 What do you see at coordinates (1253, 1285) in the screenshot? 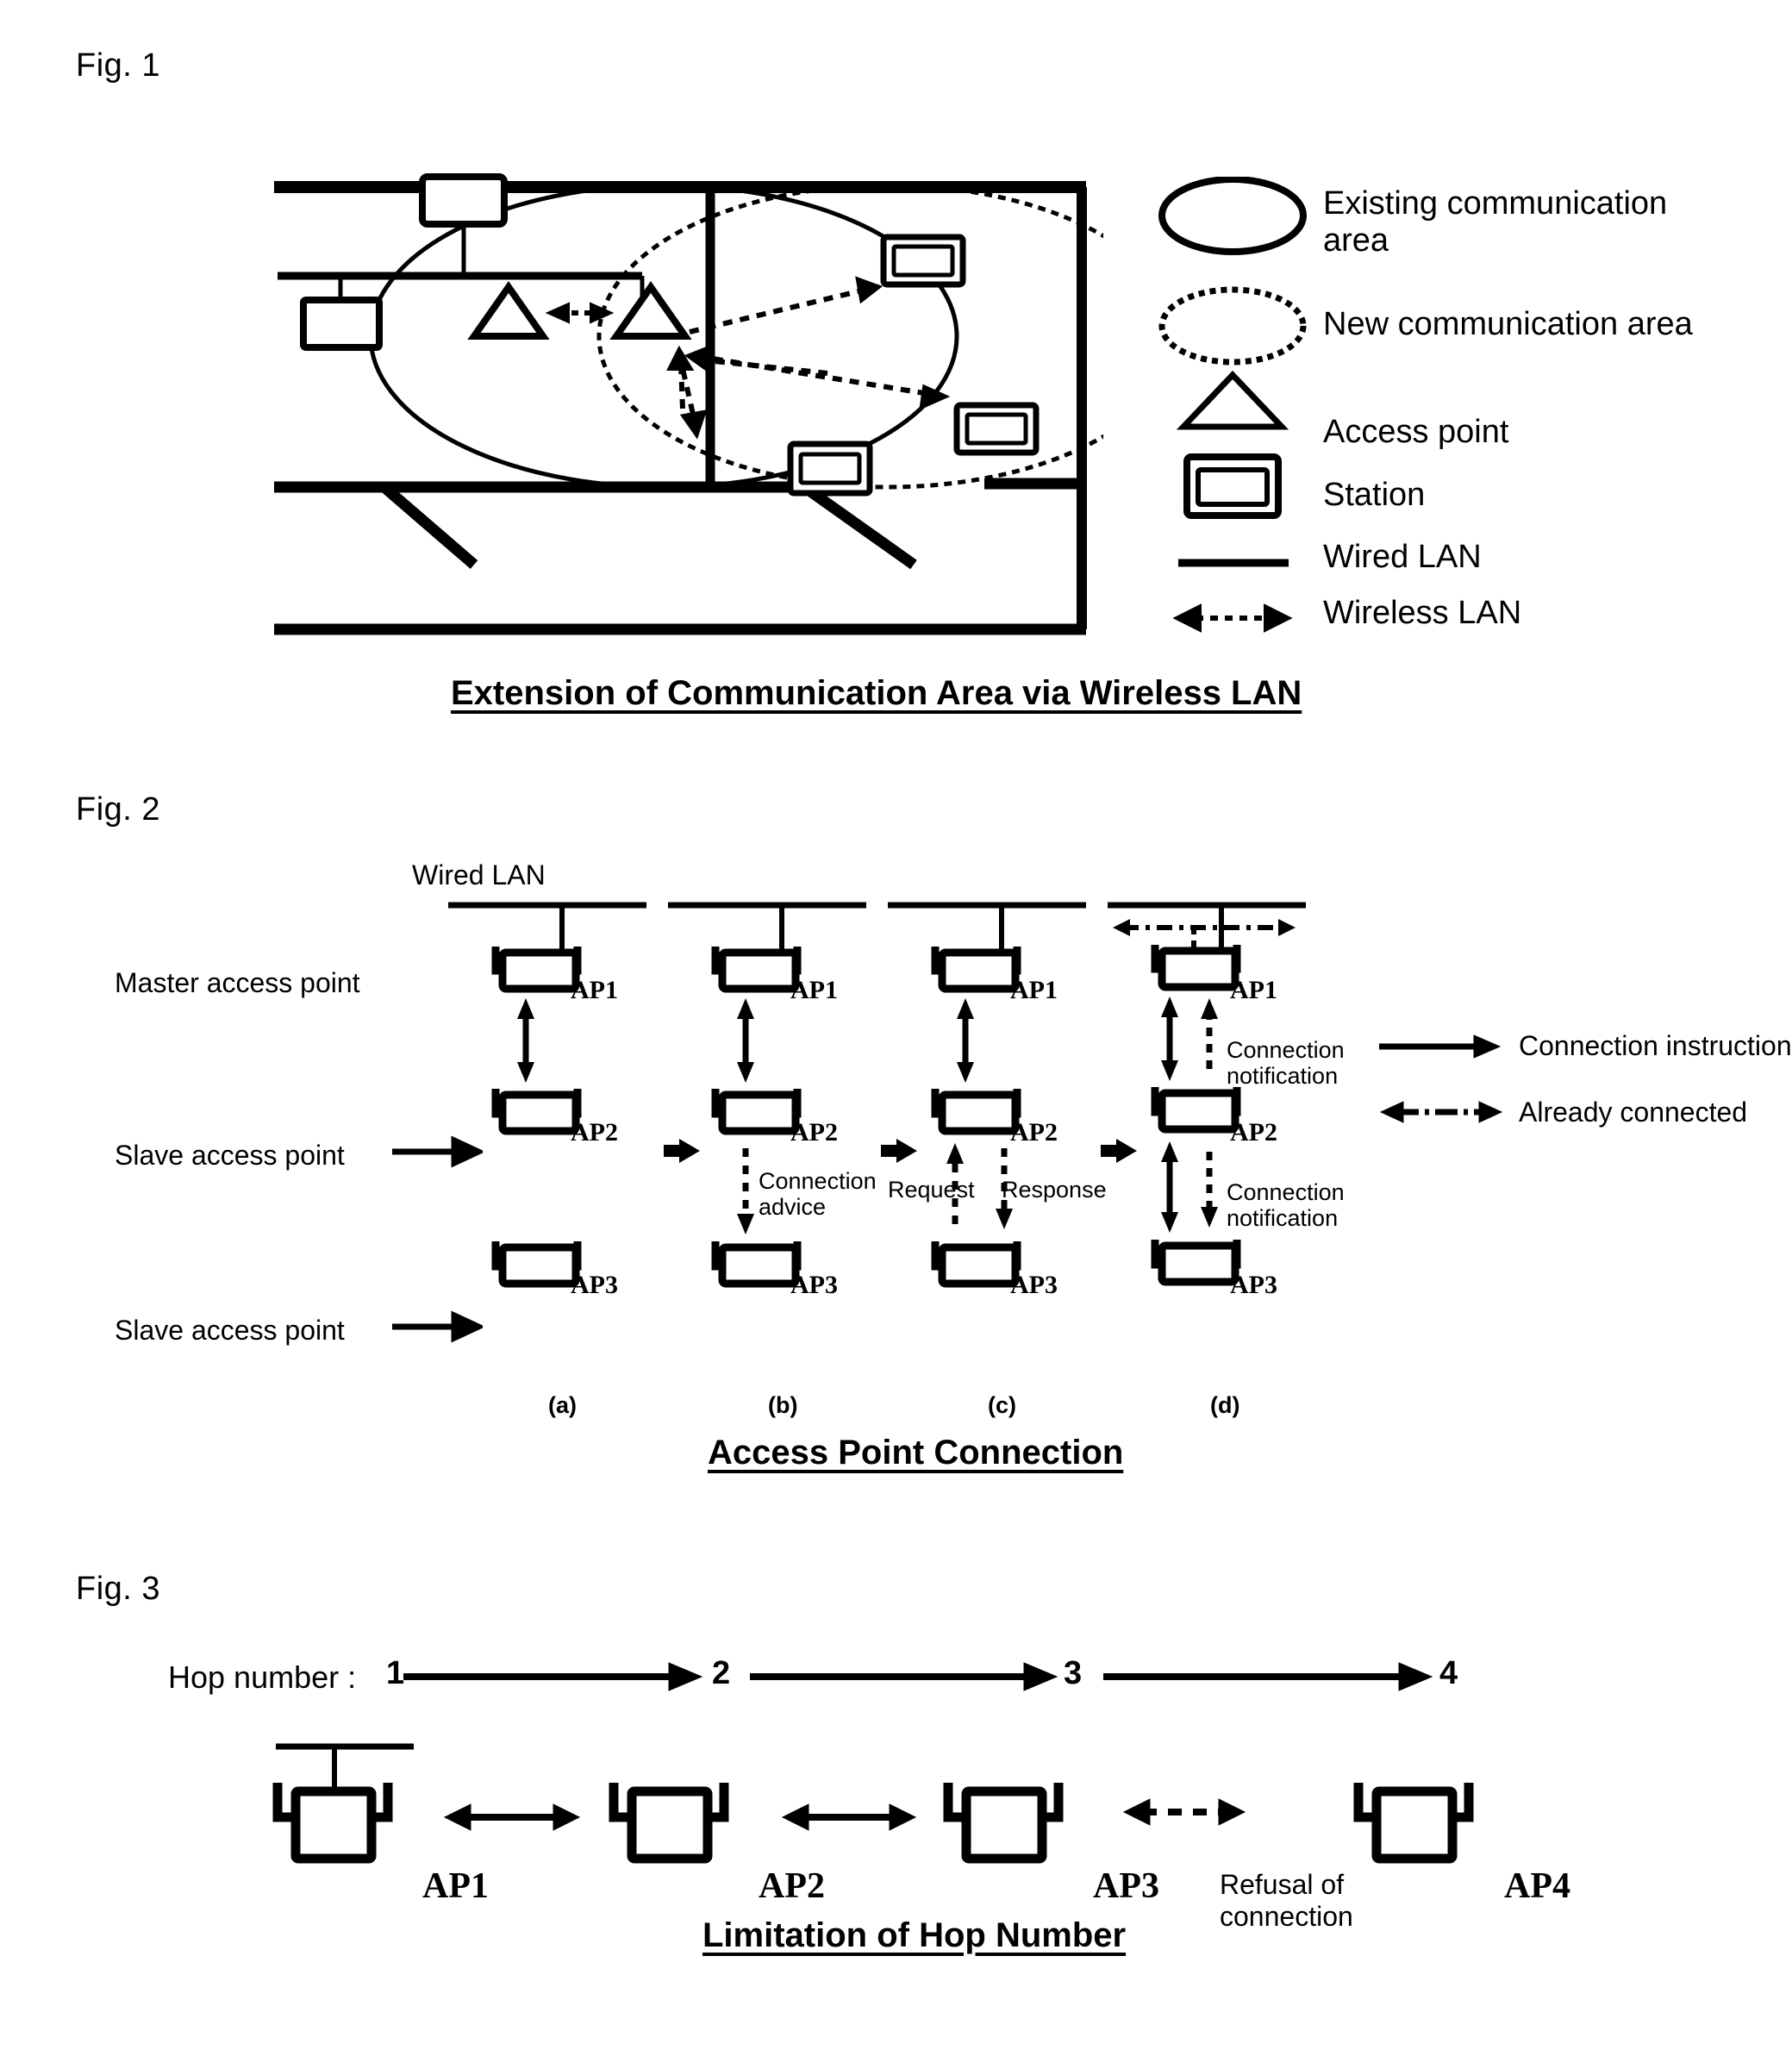
I see `figure-2-panel-d-node-ap3: AP3` at bounding box center [1253, 1285].